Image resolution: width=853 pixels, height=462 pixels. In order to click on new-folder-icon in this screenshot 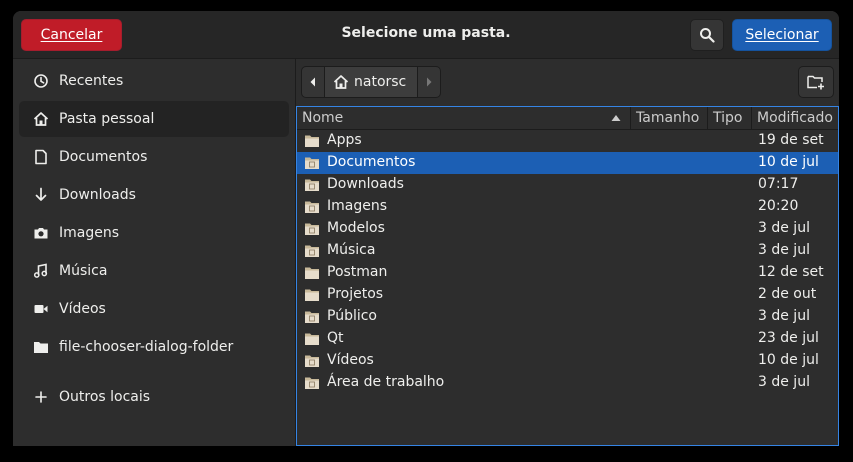, I will do `click(815, 82)`.